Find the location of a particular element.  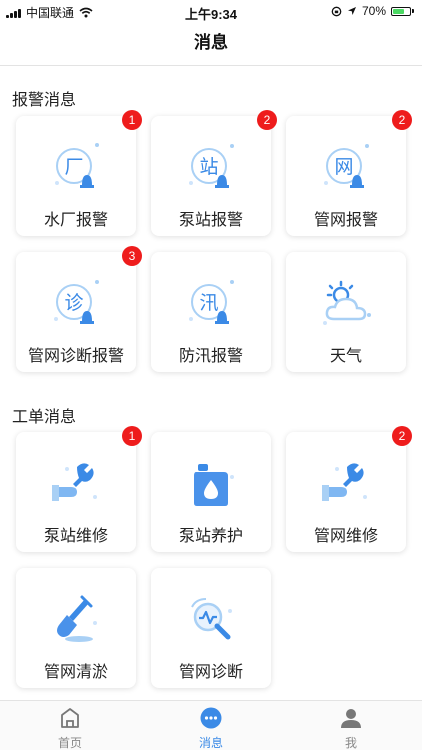

glyph-text: 站 is located at coordinates (208, 167).